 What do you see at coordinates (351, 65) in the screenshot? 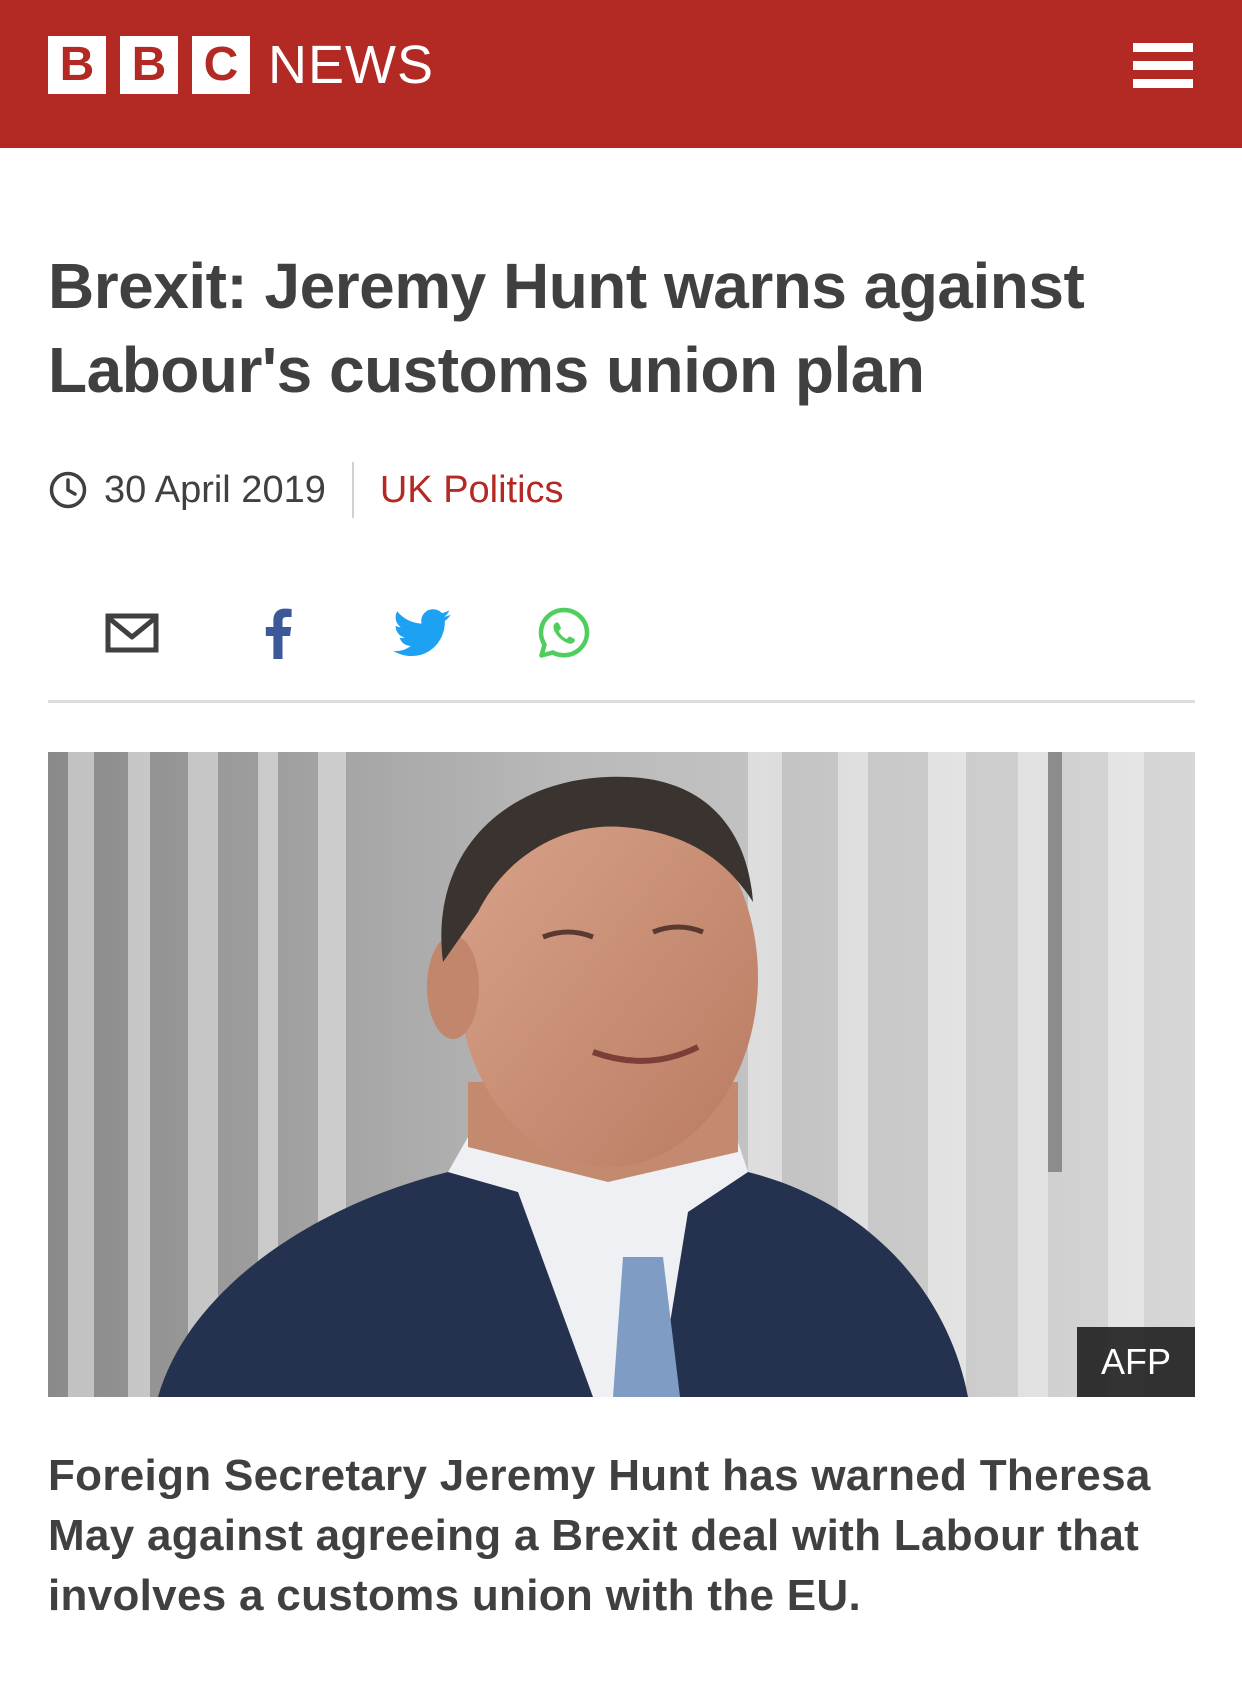
I see `logo-news-text: NEWS` at bounding box center [351, 65].